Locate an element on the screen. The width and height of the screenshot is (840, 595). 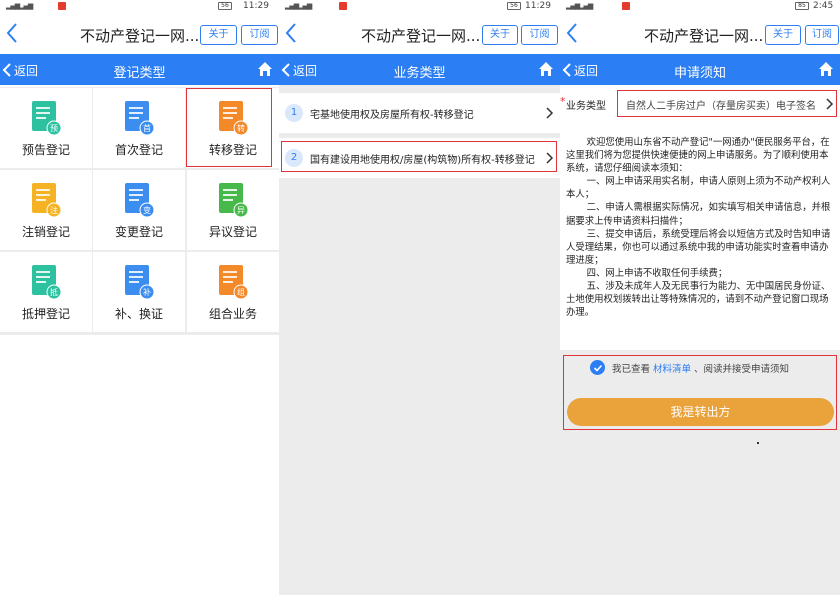
nav-title: 业务类型 is located at coordinates (419, 73).